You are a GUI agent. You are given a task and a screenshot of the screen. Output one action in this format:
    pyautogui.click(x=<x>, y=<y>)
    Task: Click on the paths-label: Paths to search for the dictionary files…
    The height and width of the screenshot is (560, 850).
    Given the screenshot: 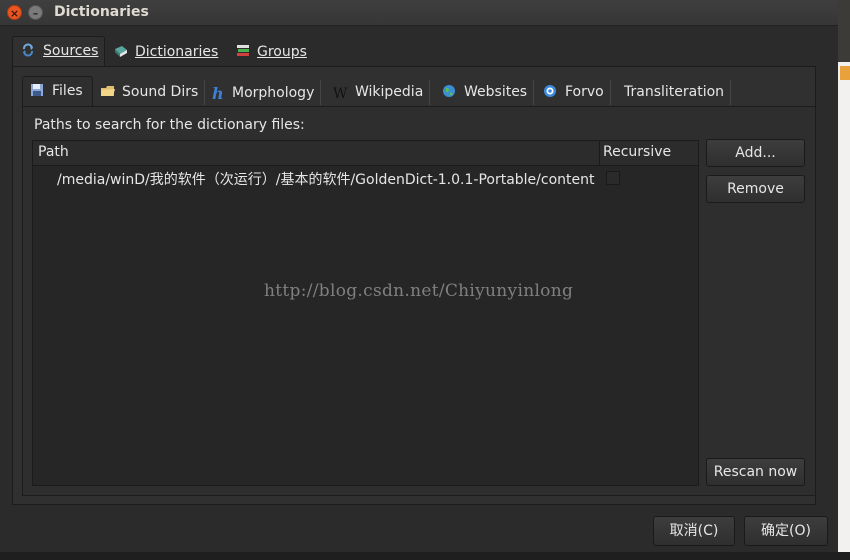 What is the action you would take?
    pyautogui.click(x=169, y=125)
    